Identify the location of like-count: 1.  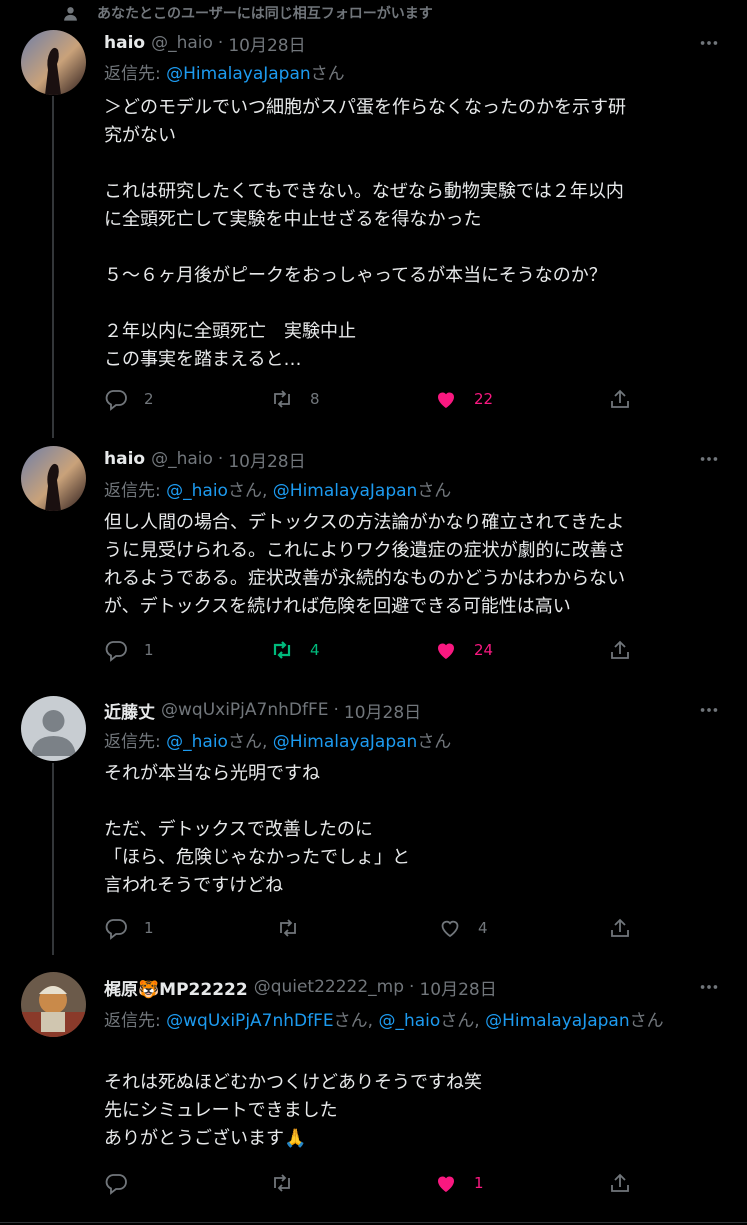
(479, 1183).